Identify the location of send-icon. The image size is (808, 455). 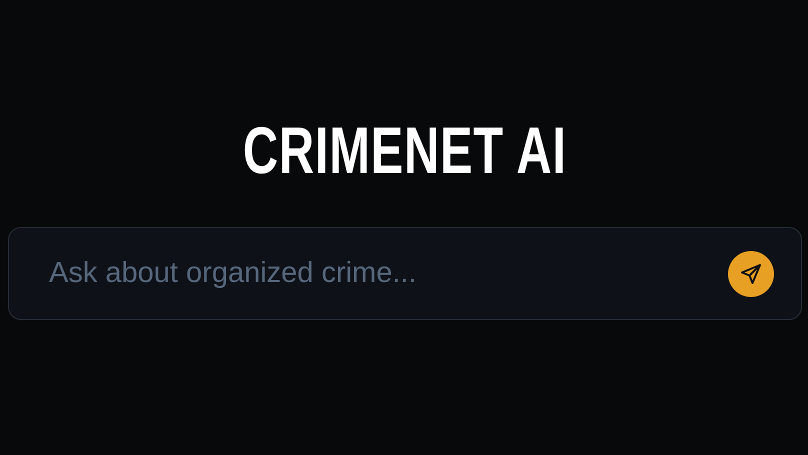
(751, 274).